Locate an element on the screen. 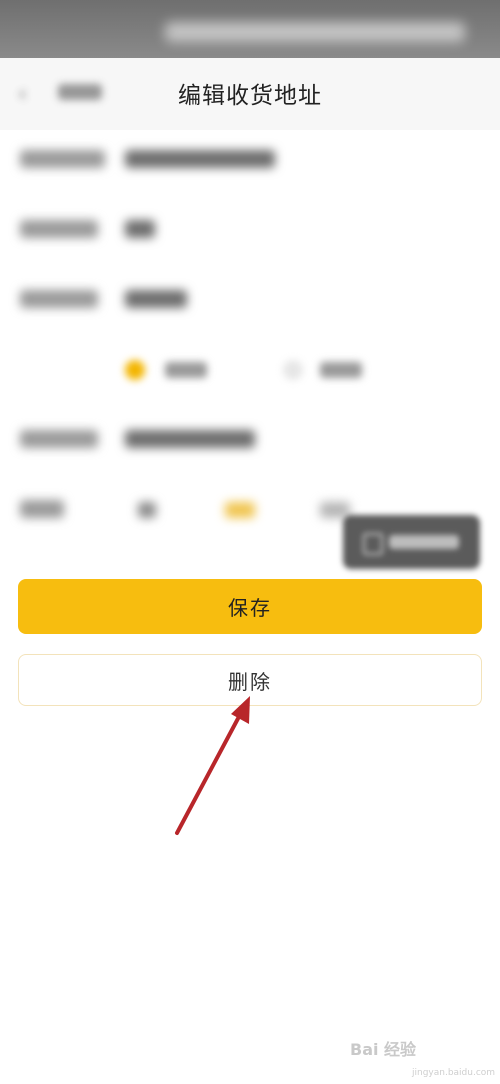 The height and width of the screenshot is (1084, 500). delete-button-label: 删除 is located at coordinates (250, 681).